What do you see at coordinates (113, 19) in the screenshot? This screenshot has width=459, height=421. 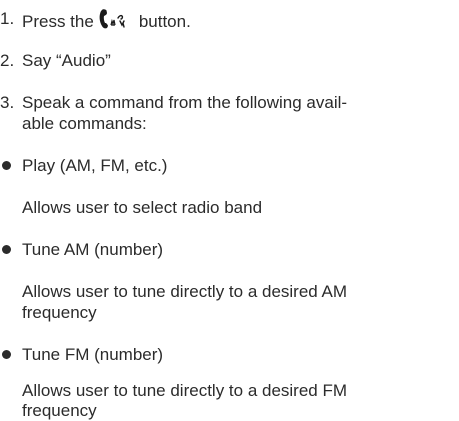 I see `phone-voice-icon` at bounding box center [113, 19].